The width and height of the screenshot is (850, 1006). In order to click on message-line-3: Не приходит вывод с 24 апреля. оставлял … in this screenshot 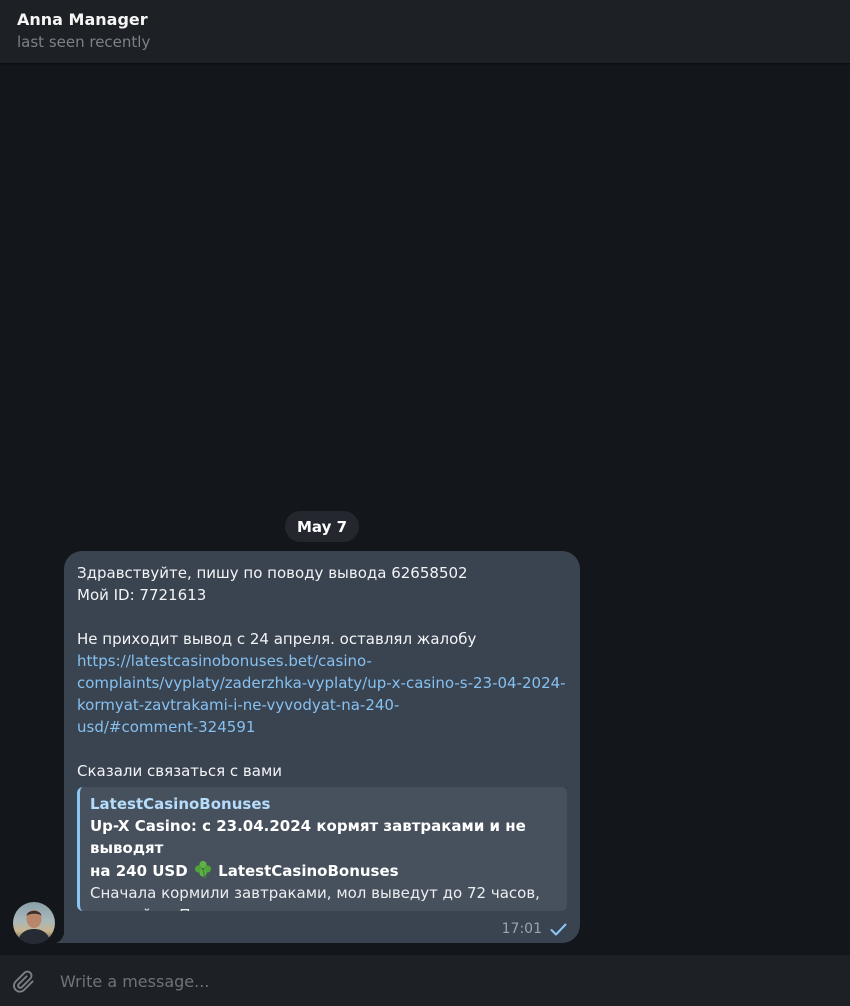, I will do `click(277, 639)`.